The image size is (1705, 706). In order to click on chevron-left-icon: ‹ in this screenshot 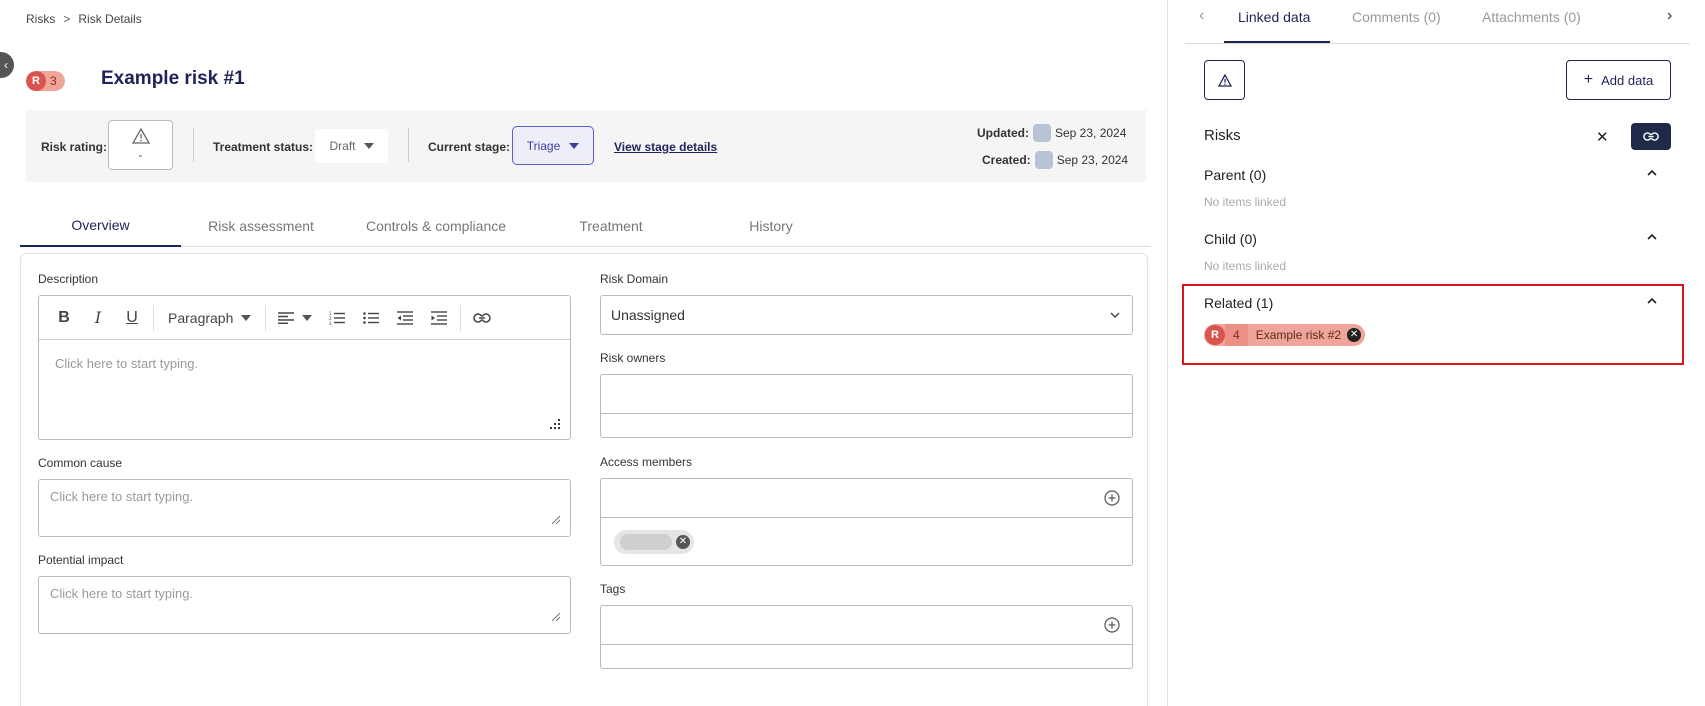, I will do `click(1201, 16)`.